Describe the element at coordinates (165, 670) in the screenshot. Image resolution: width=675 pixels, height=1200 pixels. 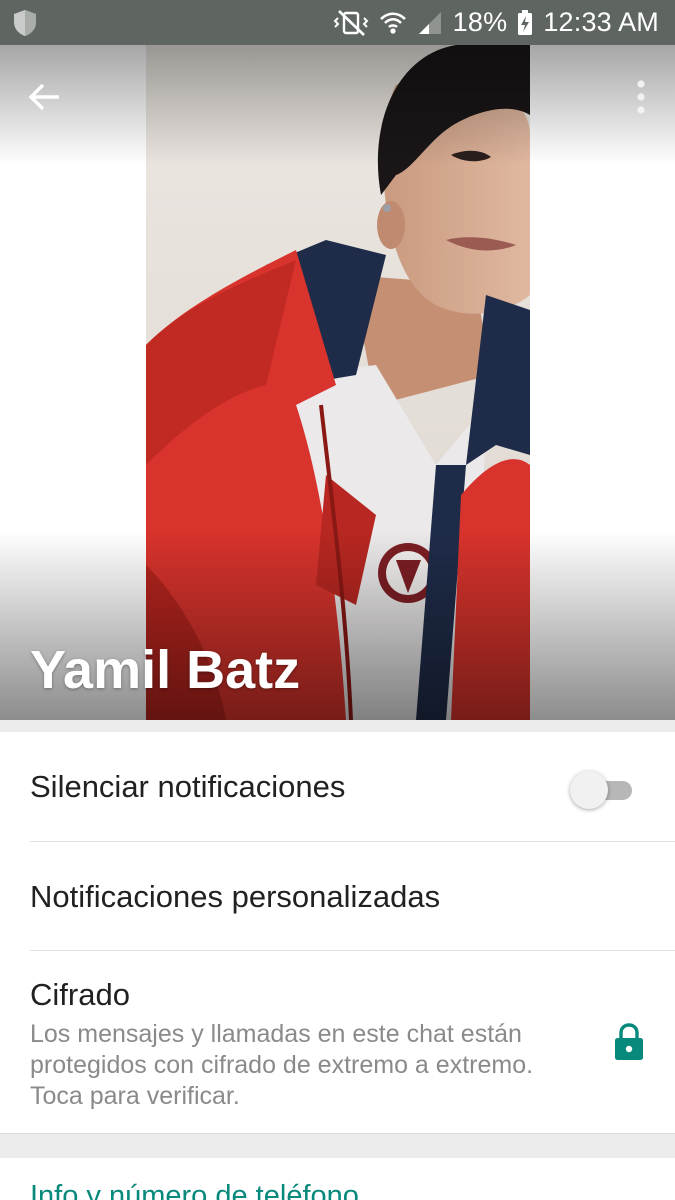
I see `contact-name: Yamil Batz` at that location.